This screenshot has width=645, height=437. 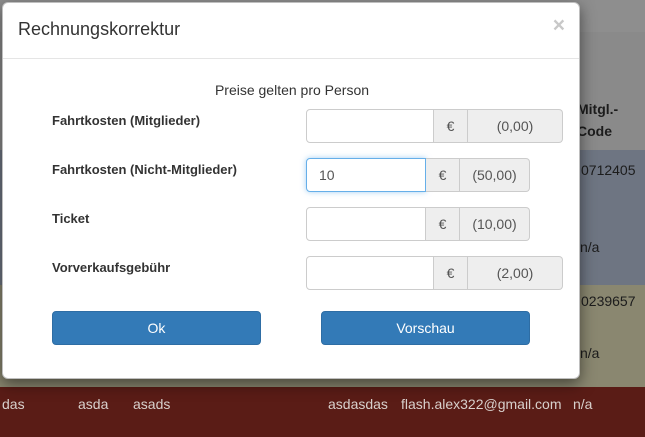 I want to click on fahrtkosten-nicht-mitglieder-input, so click(x=366, y=175).